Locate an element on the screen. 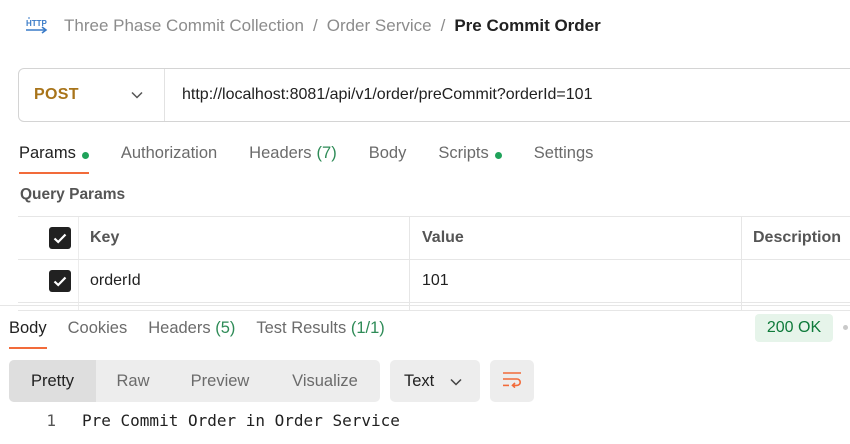 This screenshot has height=444, width=850. response-headers-count: (5) is located at coordinates (225, 328).